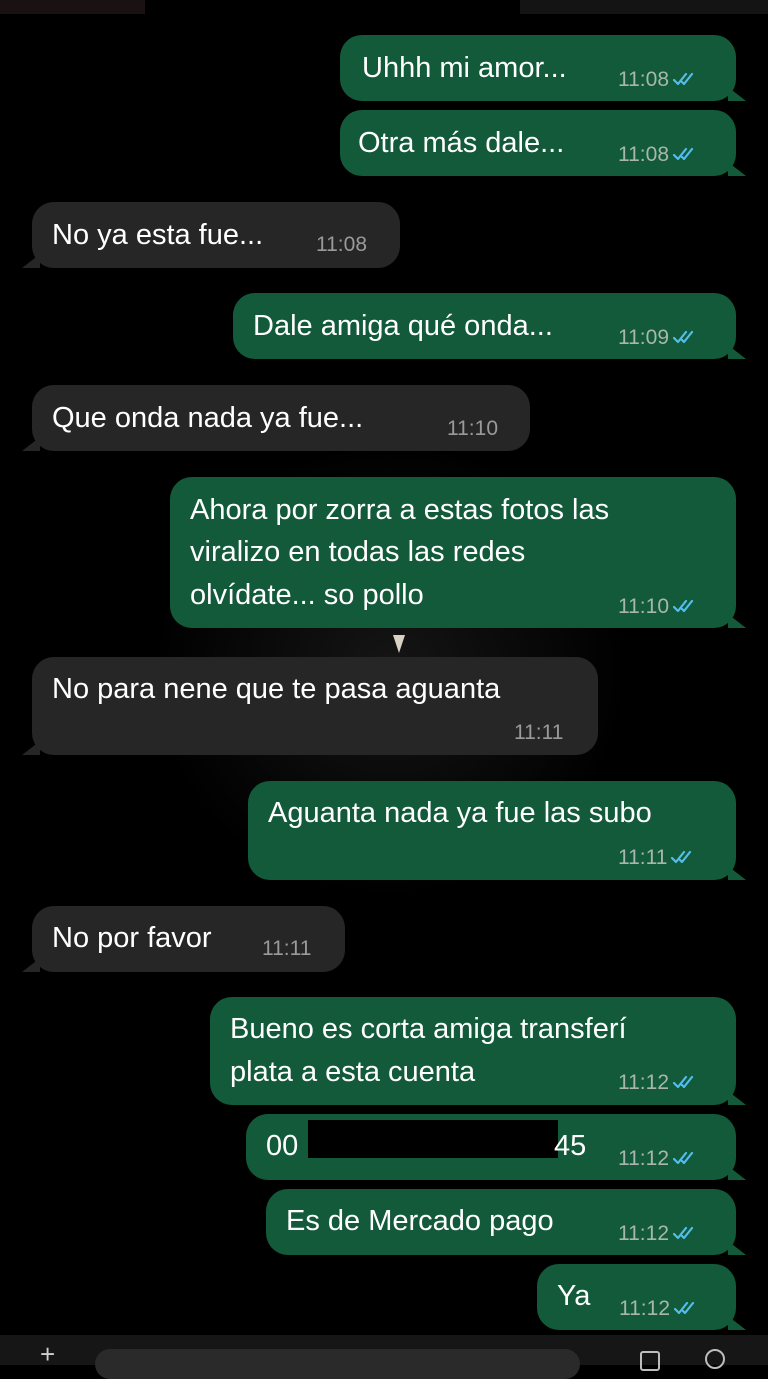  What do you see at coordinates (400, 510) in the screenshot?
I see `message-text-line-1: Ahora por zorra a estas fotos las` at bounding box center [400, 510].